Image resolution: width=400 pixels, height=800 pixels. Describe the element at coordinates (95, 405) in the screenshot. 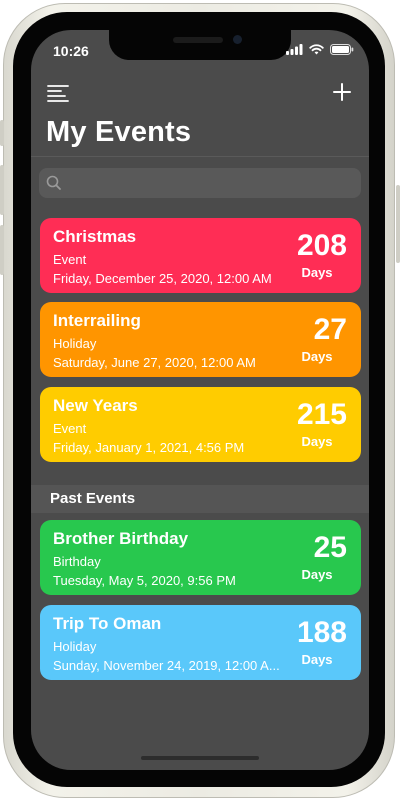

I see `event-title: New Years` at that location.